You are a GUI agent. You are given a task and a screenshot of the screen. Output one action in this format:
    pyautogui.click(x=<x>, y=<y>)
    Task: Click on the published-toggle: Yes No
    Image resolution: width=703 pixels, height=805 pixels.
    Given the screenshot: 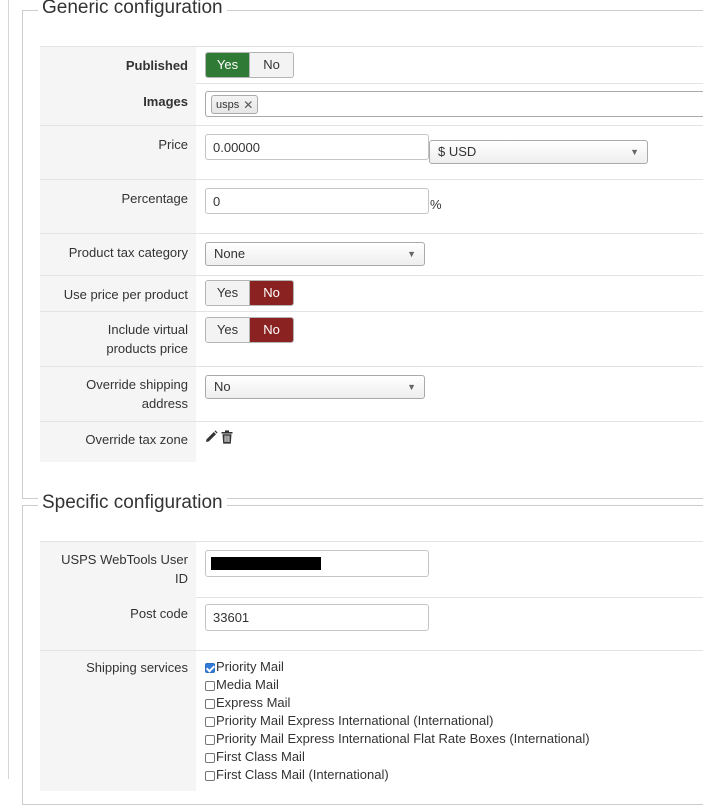 What is the action you would take?
    pyautogui.click(x=249, y=65)
    